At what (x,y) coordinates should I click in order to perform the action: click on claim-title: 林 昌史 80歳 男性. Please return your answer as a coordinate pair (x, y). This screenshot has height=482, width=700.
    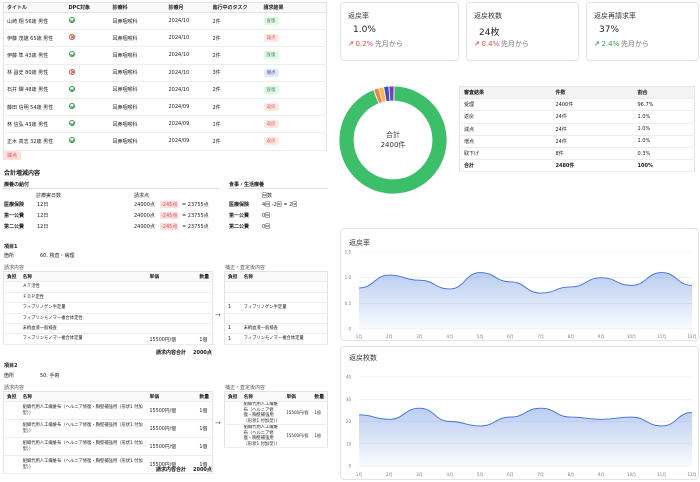
    Looking at the image, I should click on (34, 73).